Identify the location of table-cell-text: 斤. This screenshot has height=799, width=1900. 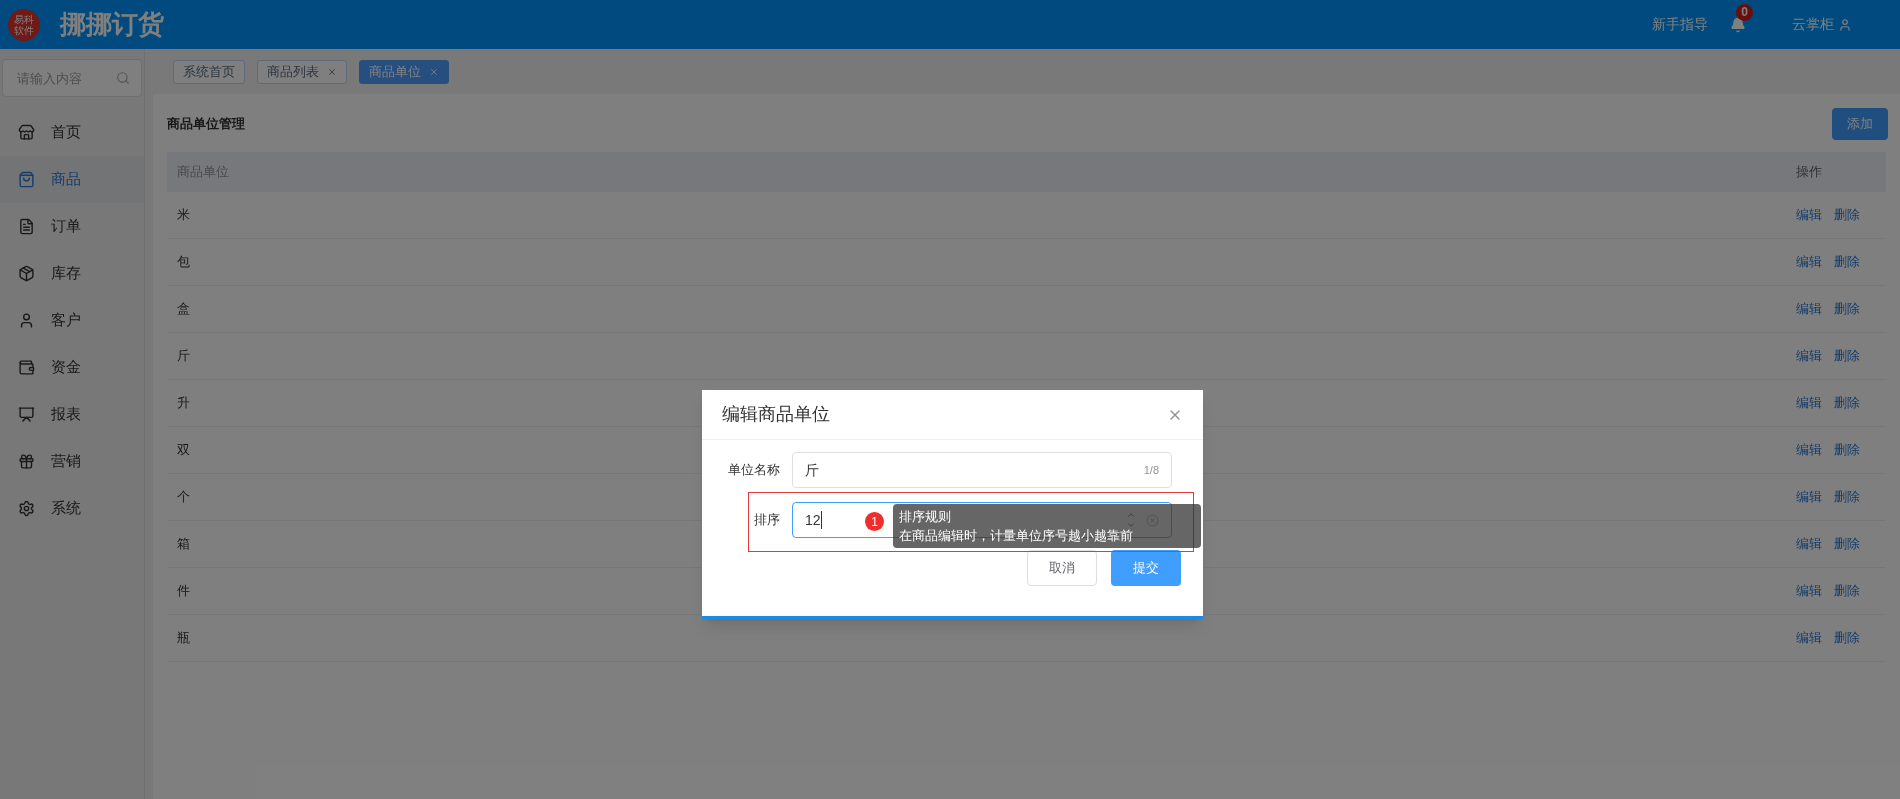
(183, 356).